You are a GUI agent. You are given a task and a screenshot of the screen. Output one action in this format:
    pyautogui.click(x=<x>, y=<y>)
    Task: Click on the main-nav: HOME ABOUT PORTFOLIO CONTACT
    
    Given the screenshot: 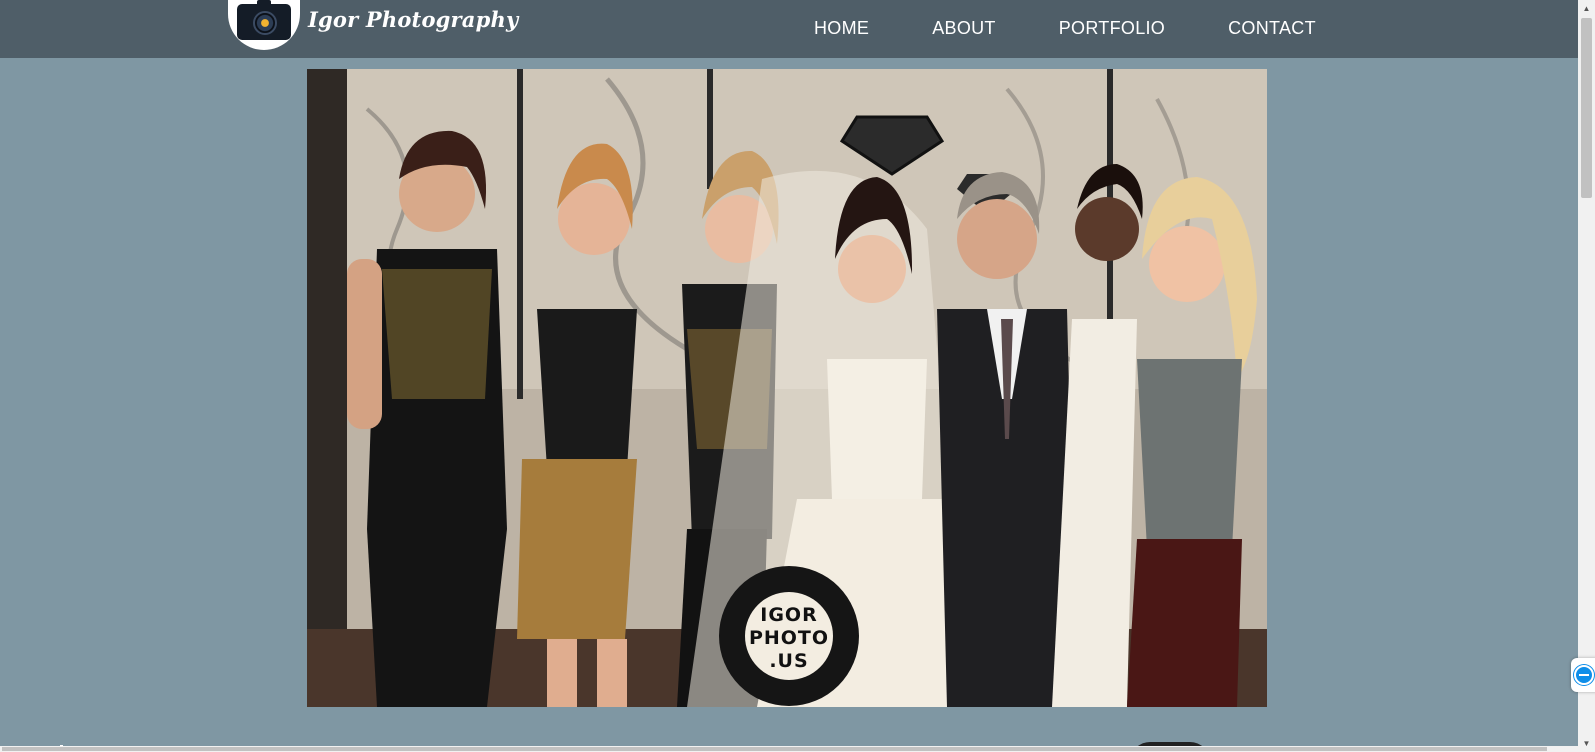 What is the action you would take?
    pyautogui.click(x=1065, y=28)
    